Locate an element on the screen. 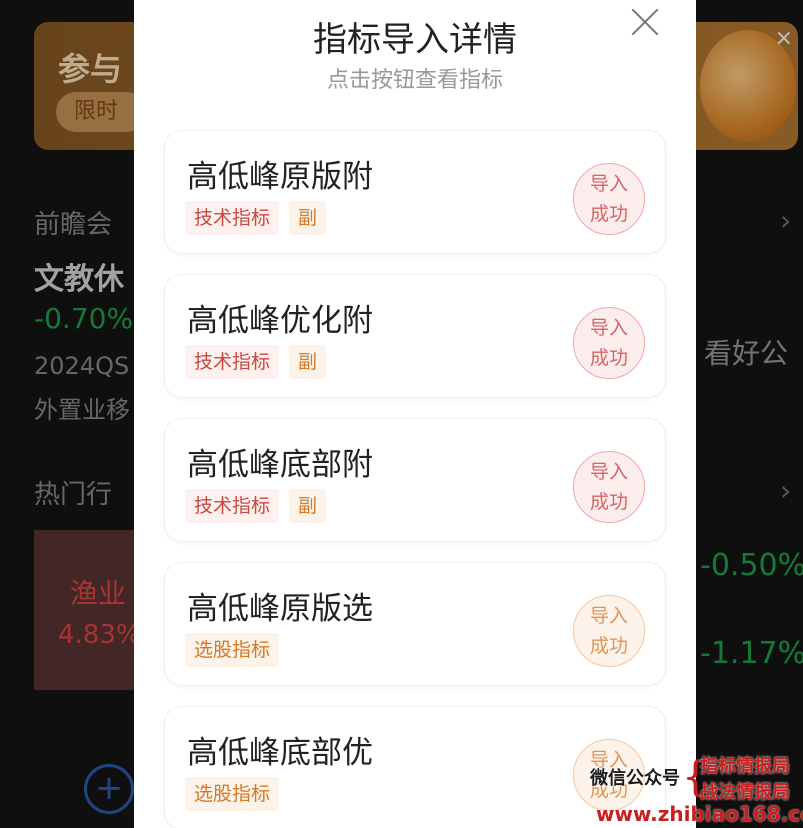  indicator-name: 高低峰底部优 is located at coordinates (280, 753).